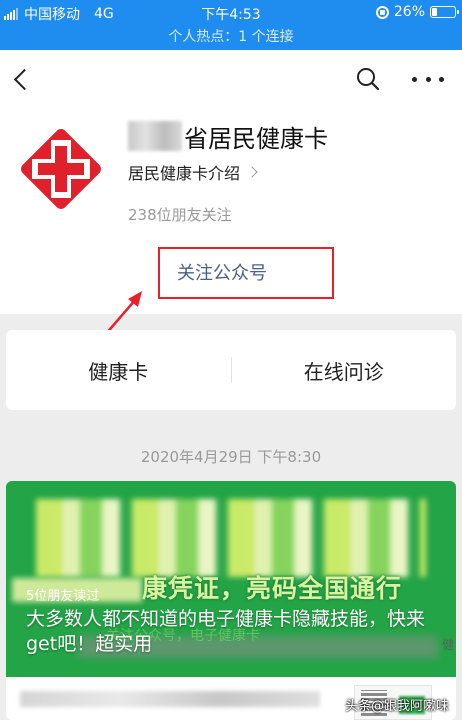  What do you see at coordinates (256, 138) in the screenshot?
I see `account-name: 省居民健康卡` at bounding box center [256, 138].